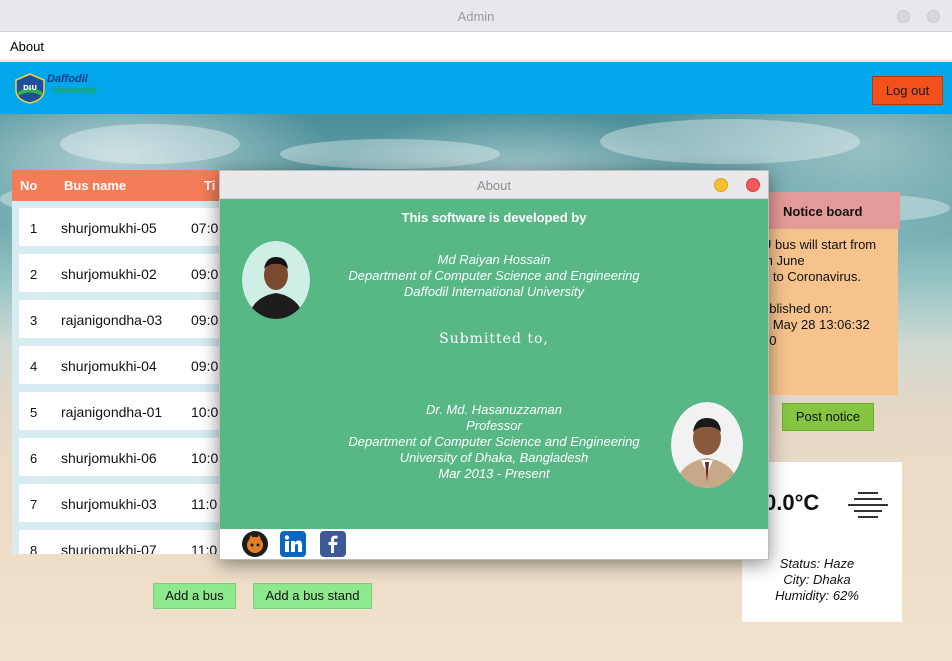  What do you see at coordinates (109, 548) in the screenshot?
I see `row-bus-name: shurjomukhi-07` at bounding box center [109, 548].